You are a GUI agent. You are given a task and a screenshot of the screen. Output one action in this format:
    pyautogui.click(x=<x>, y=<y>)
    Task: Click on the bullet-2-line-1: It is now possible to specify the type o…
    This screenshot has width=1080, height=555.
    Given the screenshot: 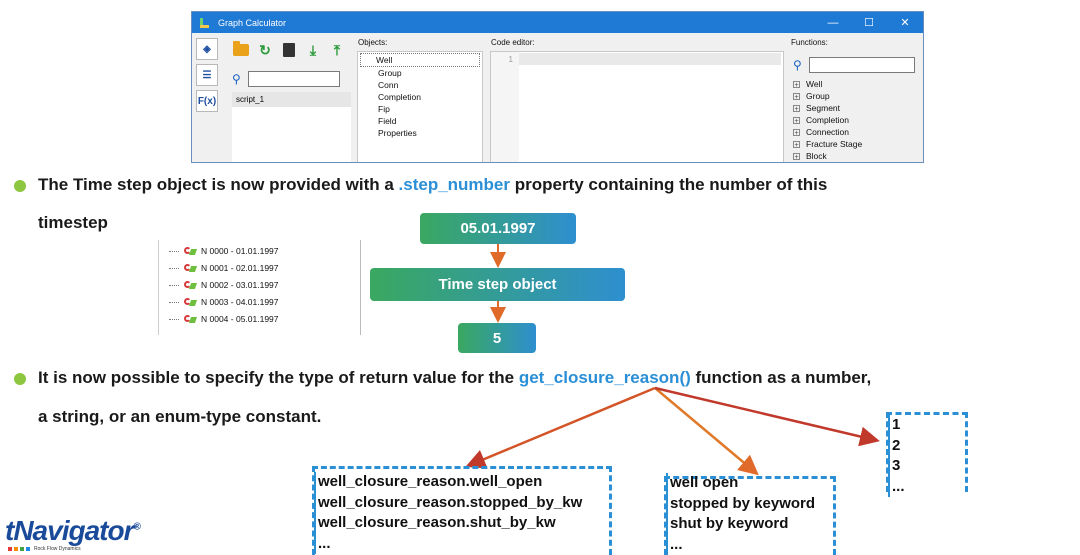 What is the action you would take?
    pyautogui.click(x=455, y=377)
    